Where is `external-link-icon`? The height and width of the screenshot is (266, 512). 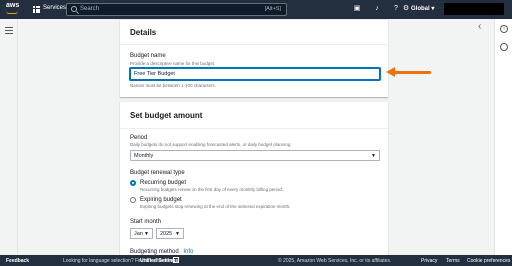 external-link-icon is located at coordinates (176, 260).